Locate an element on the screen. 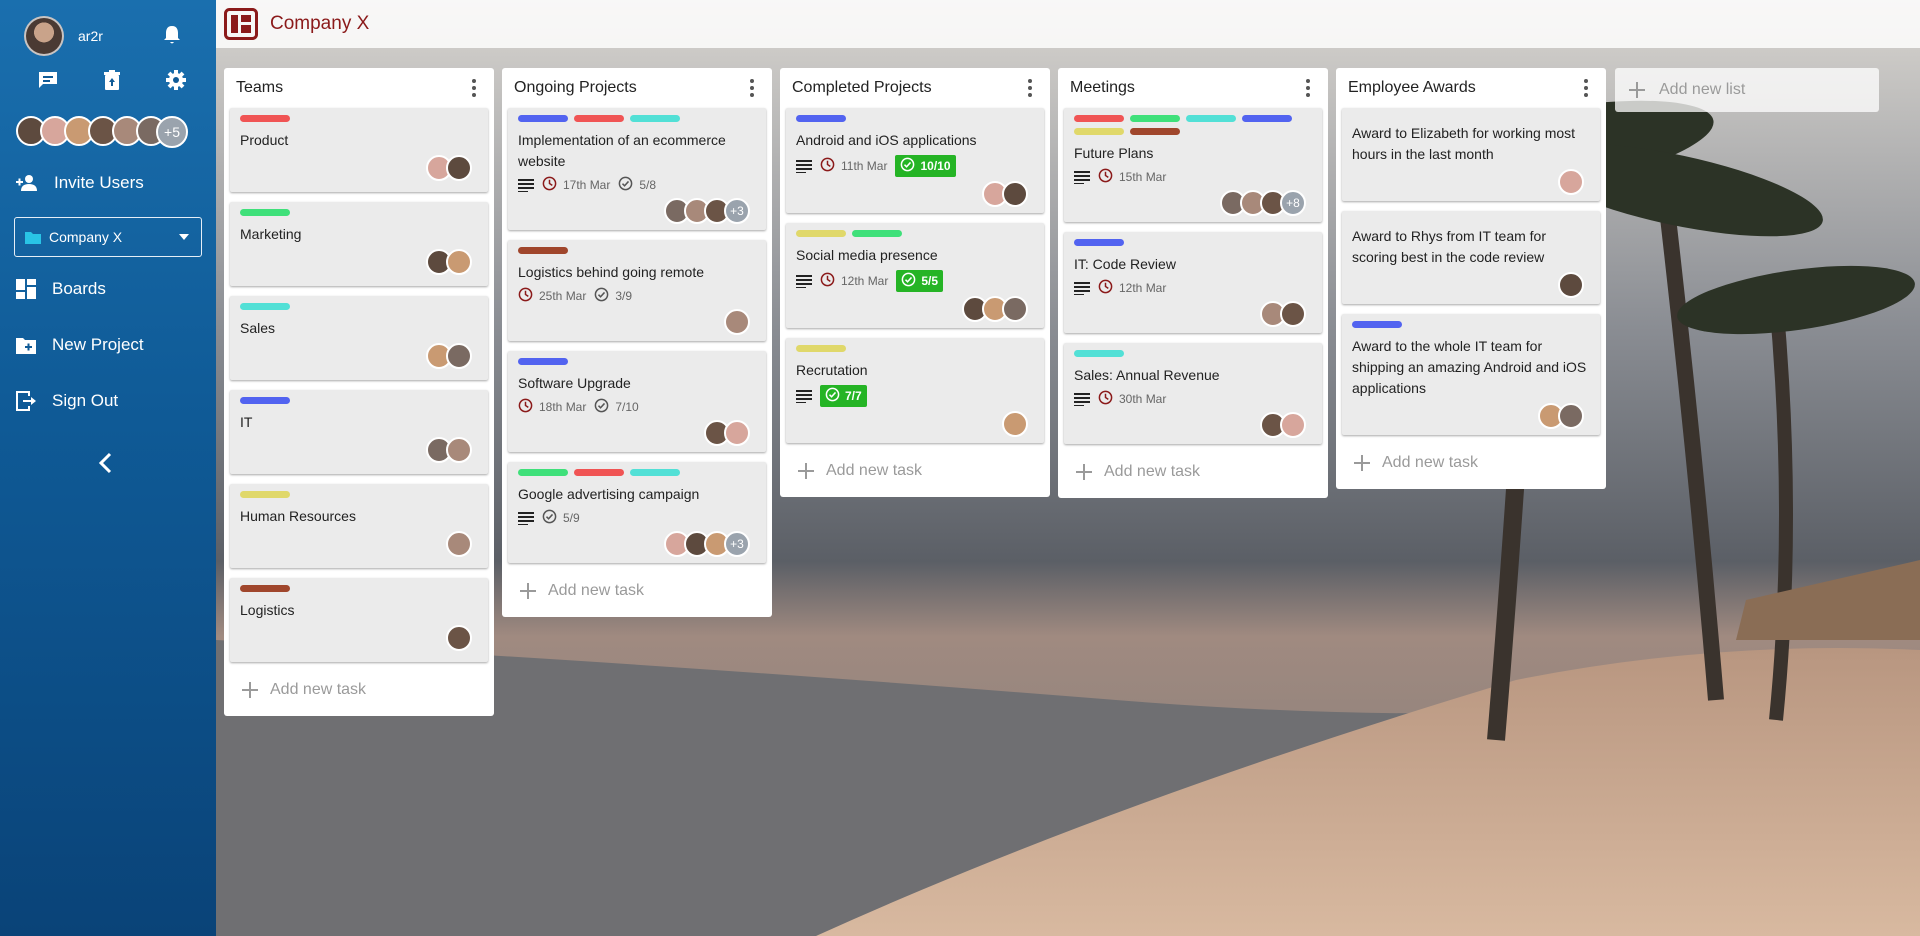 The image size is (1920, 936). task-card: Human Resources is located at coordinates (359, 526).